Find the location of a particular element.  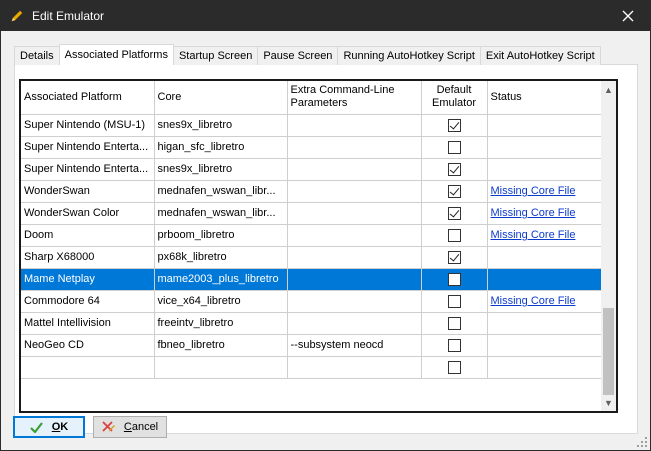

vertical-scrollbar: ▲ ▼ is located at coordinates (609, 246).